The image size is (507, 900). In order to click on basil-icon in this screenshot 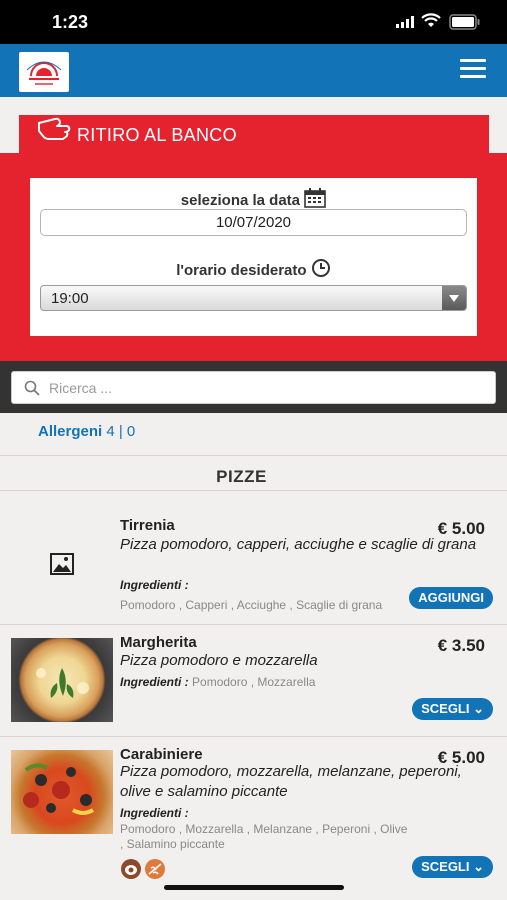, I will do `click(62, 683)`.